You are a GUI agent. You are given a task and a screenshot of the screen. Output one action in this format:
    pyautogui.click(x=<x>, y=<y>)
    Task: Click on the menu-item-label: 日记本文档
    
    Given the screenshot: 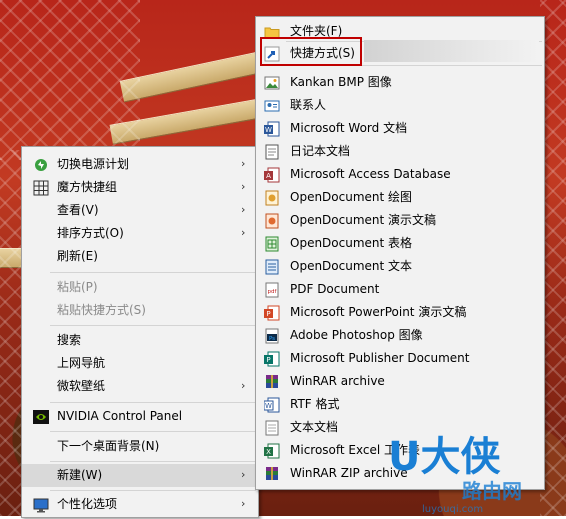 What is the action you would take?
    pyautogui.click(x=320, y=151)
    